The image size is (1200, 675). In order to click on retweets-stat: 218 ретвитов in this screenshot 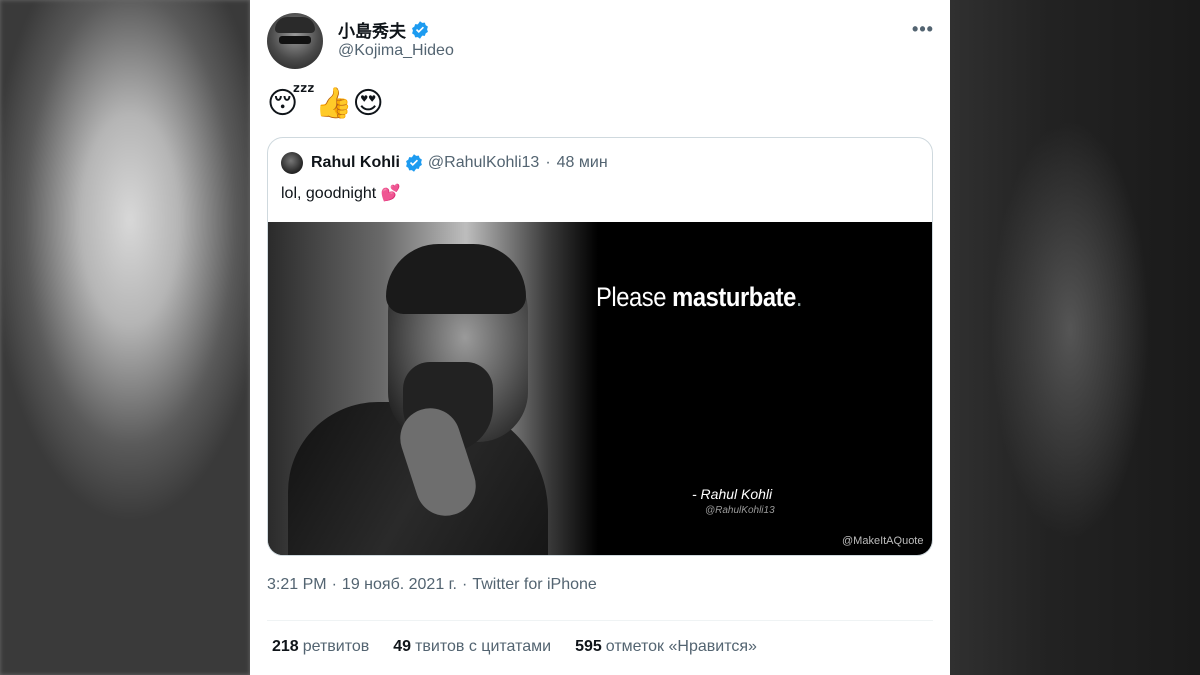, I will do `click(320, 647)`.